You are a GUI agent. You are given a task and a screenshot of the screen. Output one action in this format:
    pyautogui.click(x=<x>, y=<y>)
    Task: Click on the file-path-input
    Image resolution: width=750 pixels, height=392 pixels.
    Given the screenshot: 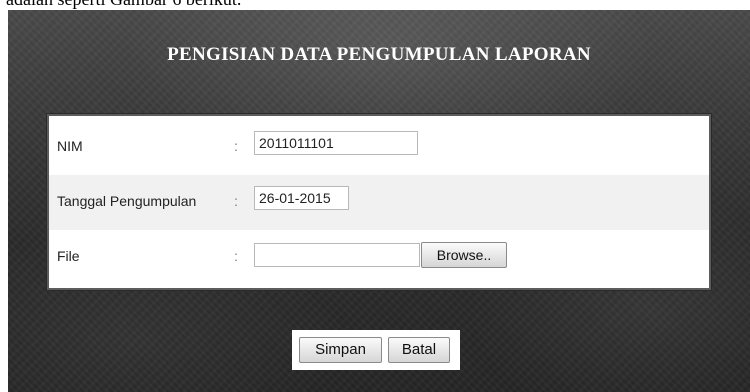 What is the action you would take?
    pyautogui.click(x=337, y=255)
    